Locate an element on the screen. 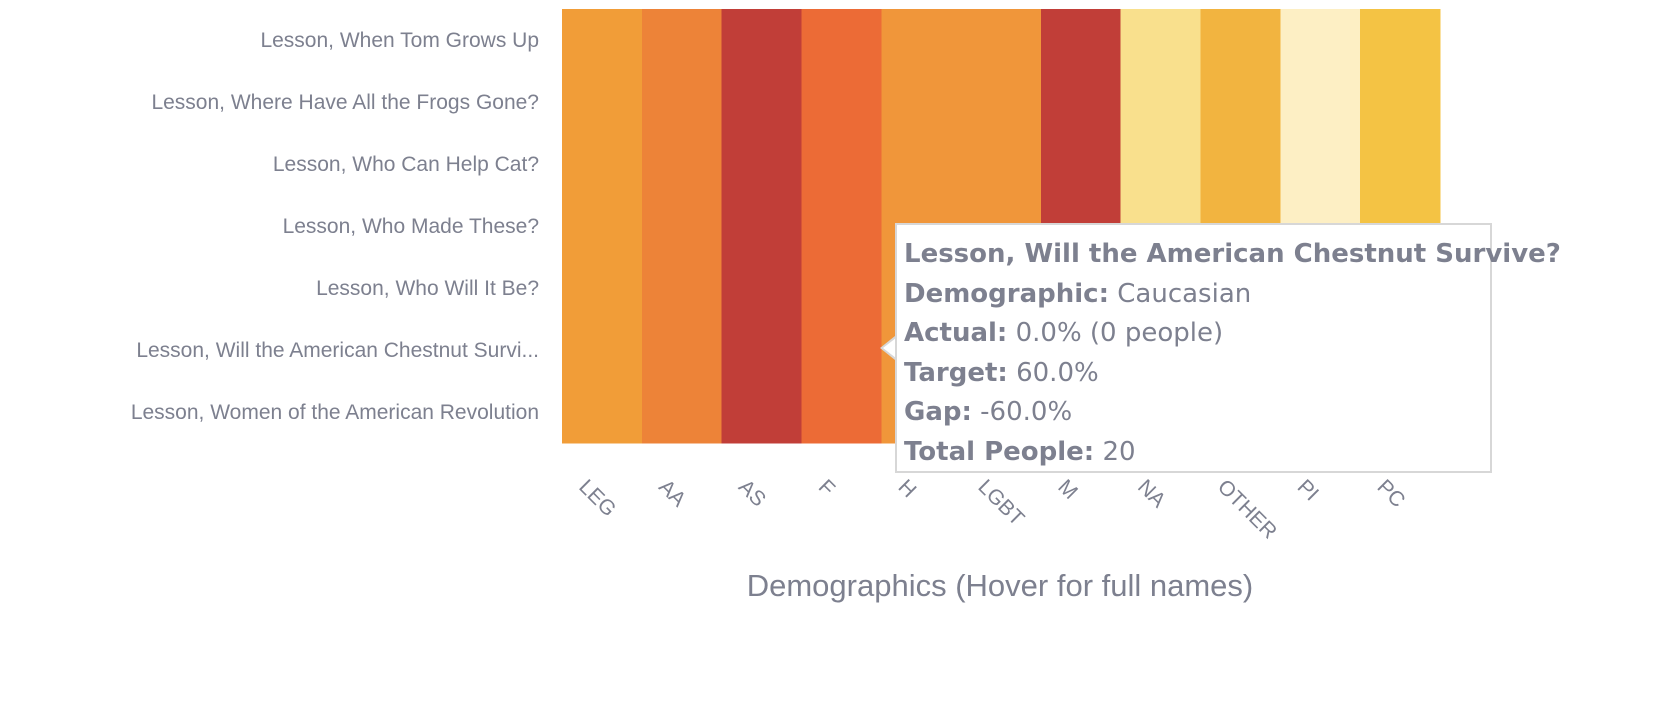 This screenshot has width=1664, height=702. row-label: Lesson, Who Will It Be? is located at coordinates (427, 288).